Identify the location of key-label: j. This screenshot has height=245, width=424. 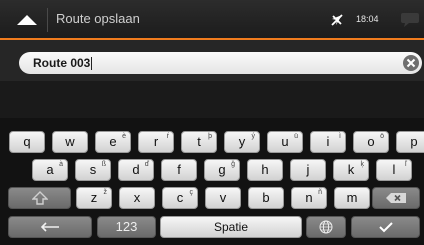
(308, 169).